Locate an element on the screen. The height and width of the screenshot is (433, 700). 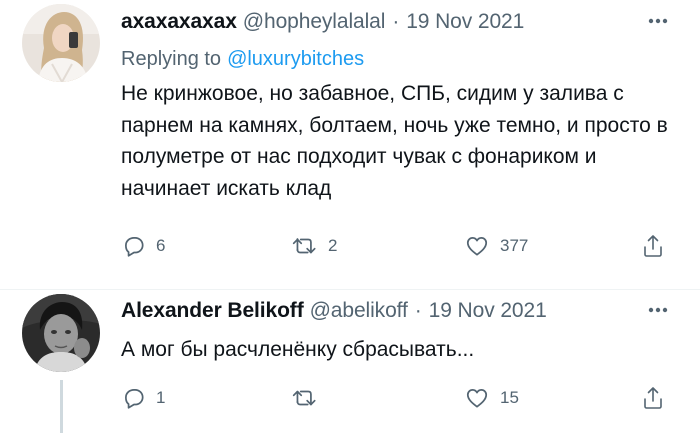
like-button: 15 is located at coordinates (491, 398).